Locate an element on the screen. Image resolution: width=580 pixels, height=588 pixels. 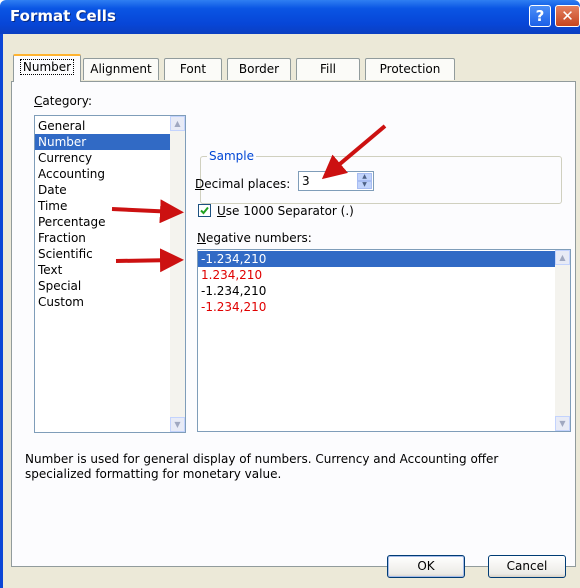
help-button: ? is located at coordinates (540, 16).